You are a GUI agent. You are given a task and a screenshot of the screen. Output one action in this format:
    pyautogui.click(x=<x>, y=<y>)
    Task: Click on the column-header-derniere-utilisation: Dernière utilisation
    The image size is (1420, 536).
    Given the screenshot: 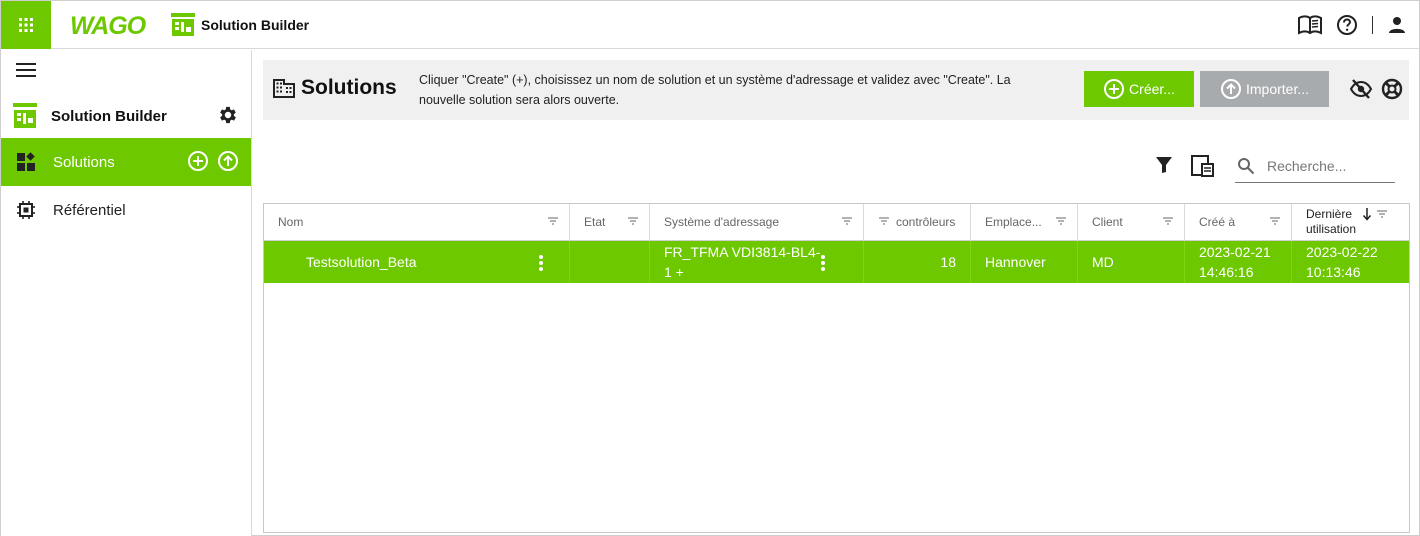 What is the action you would take?
    pyautogui.click(x=1350, y=222)
    